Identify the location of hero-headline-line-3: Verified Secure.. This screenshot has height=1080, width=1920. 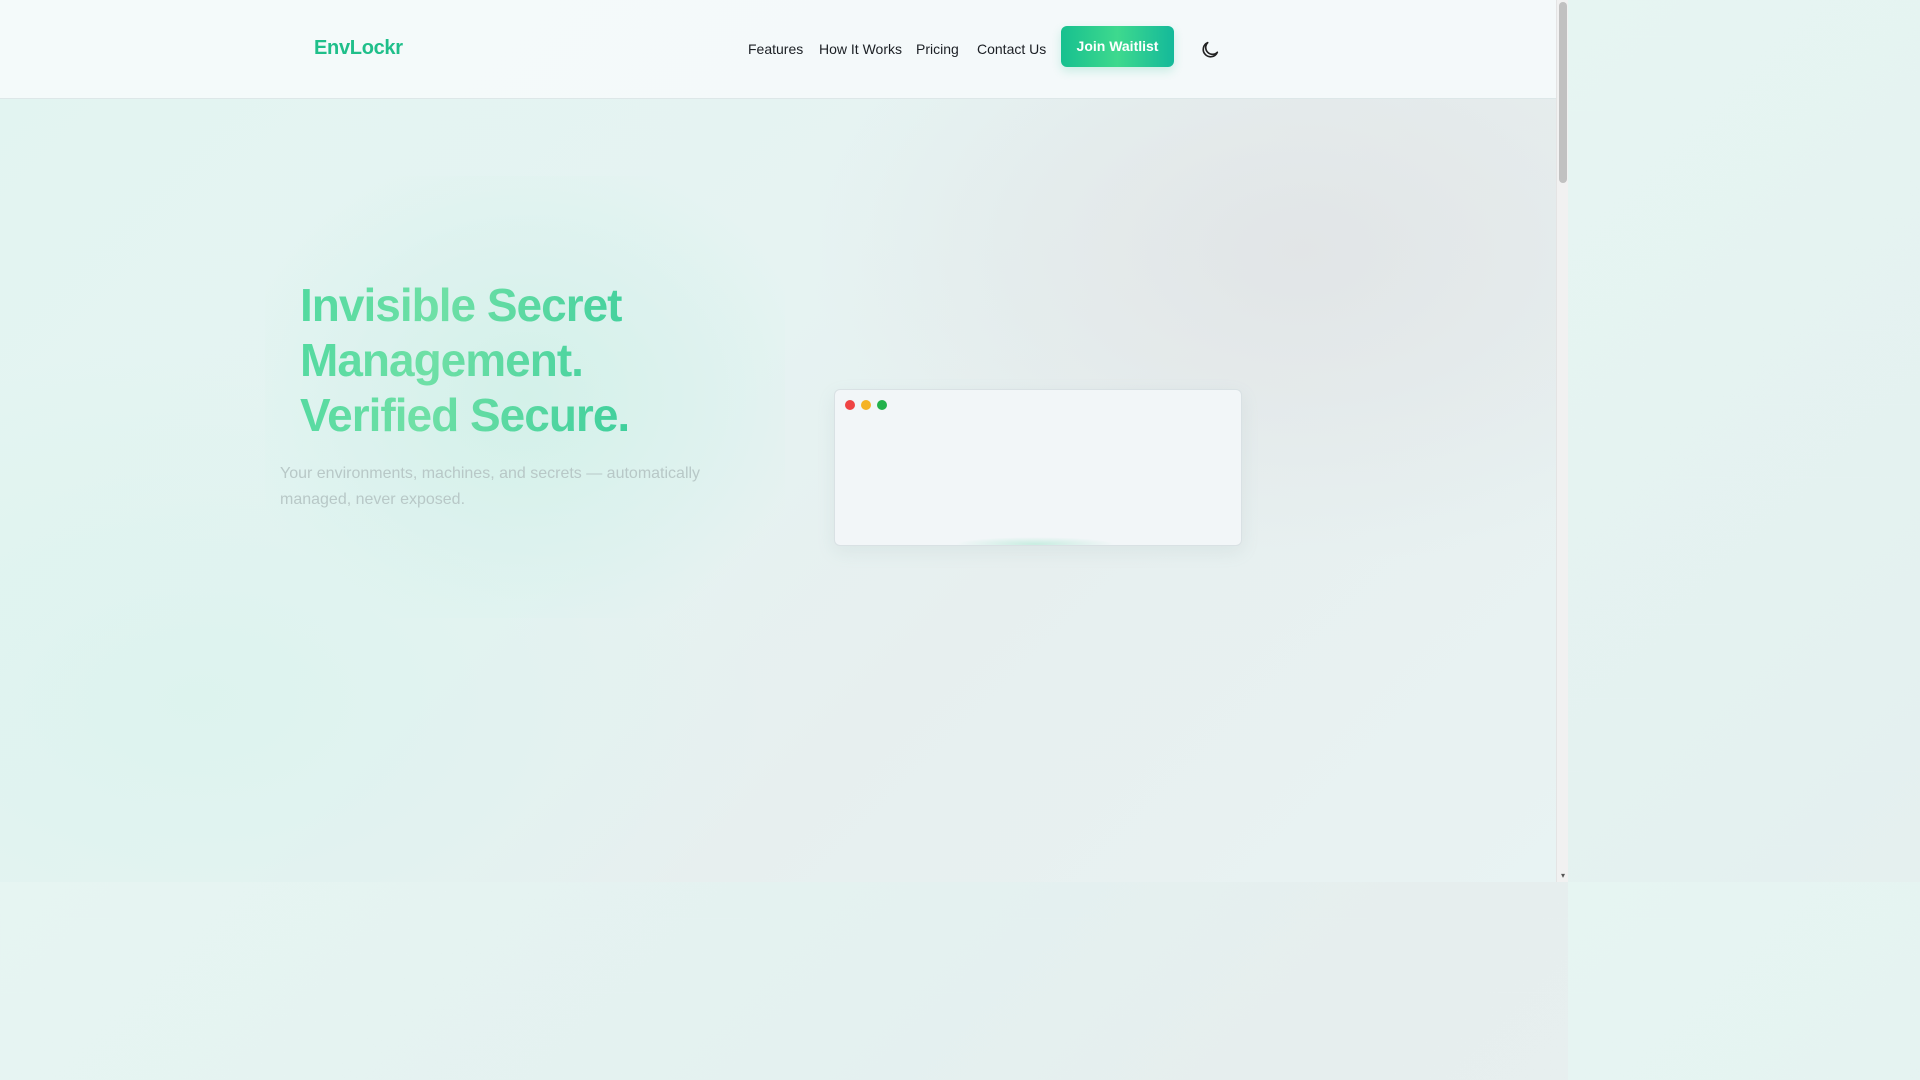
(465, 415).